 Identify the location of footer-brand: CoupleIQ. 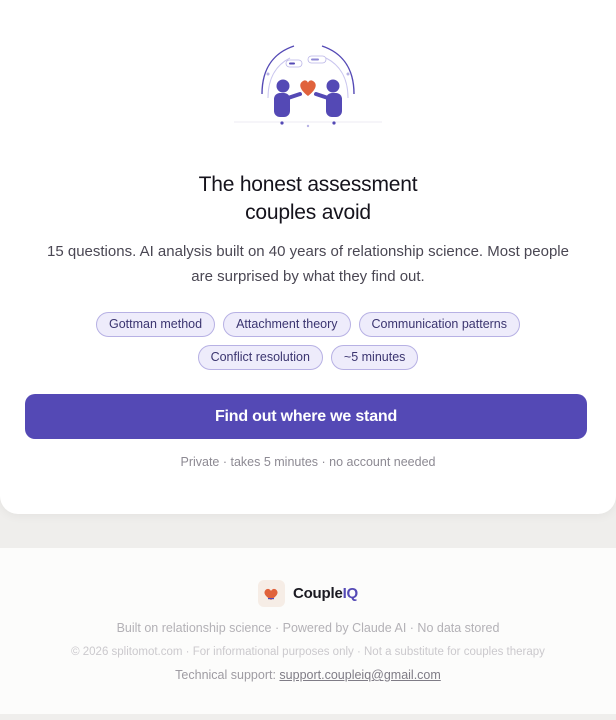
(308, 593).